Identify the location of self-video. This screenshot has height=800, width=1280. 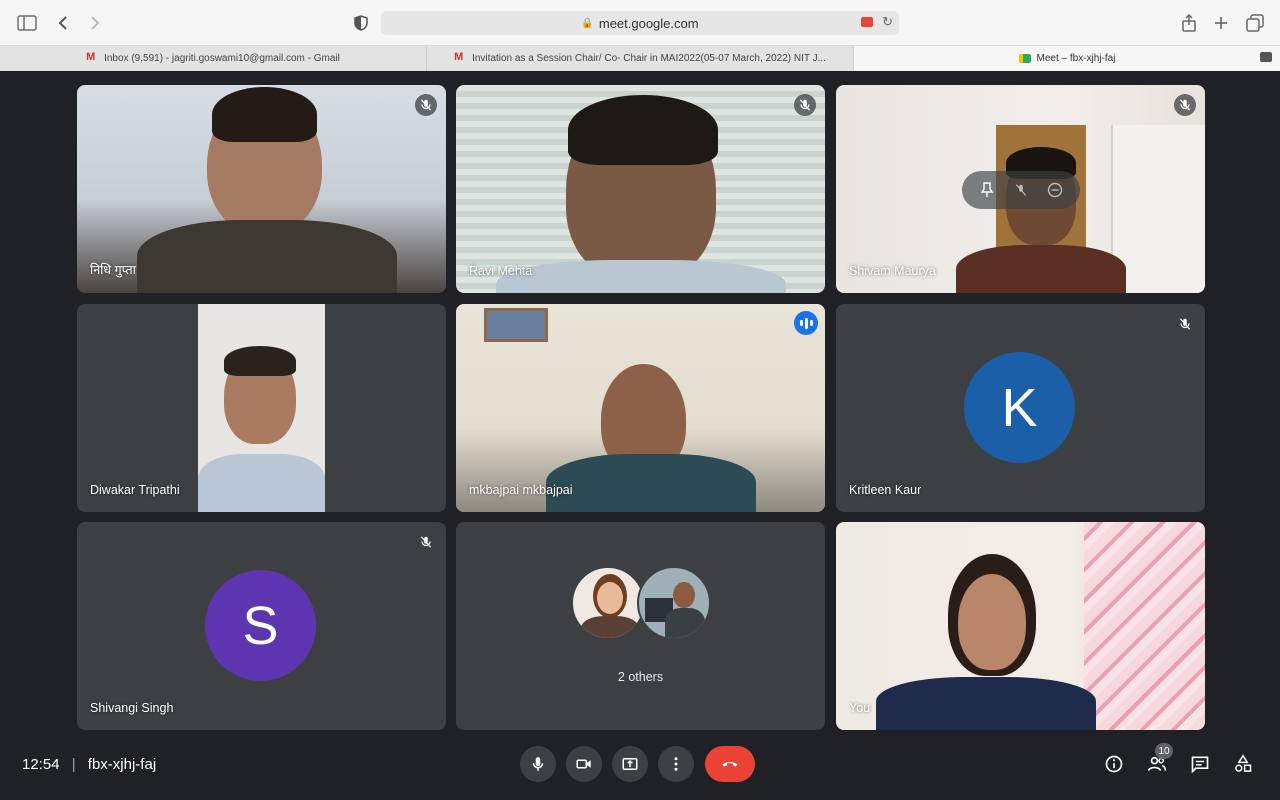
(1020, 626).